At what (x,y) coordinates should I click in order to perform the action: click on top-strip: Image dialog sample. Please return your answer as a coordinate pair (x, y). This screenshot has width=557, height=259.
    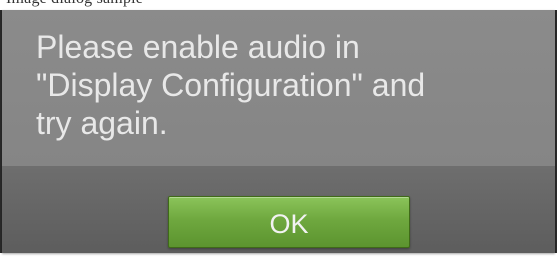
    Looking at the image, I should click on (278, 5).